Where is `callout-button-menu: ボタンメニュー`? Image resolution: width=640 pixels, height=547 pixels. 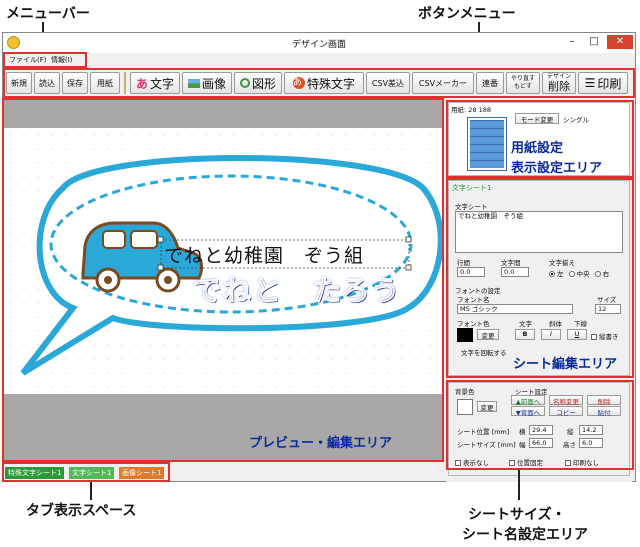 callout-button-menu: ボタンメニュー is located at coordinates (467, 14).